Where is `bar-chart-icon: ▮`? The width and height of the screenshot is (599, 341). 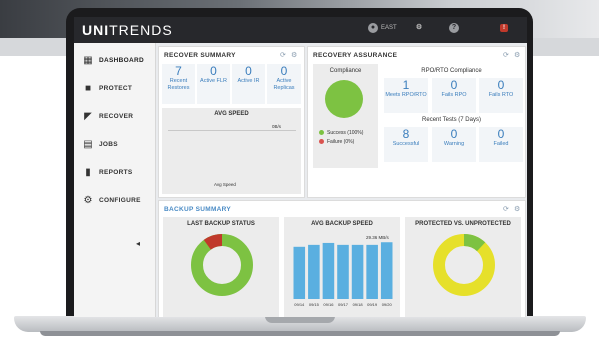
bar-chart-icon: ▮ is located at coordinates (88, 172).